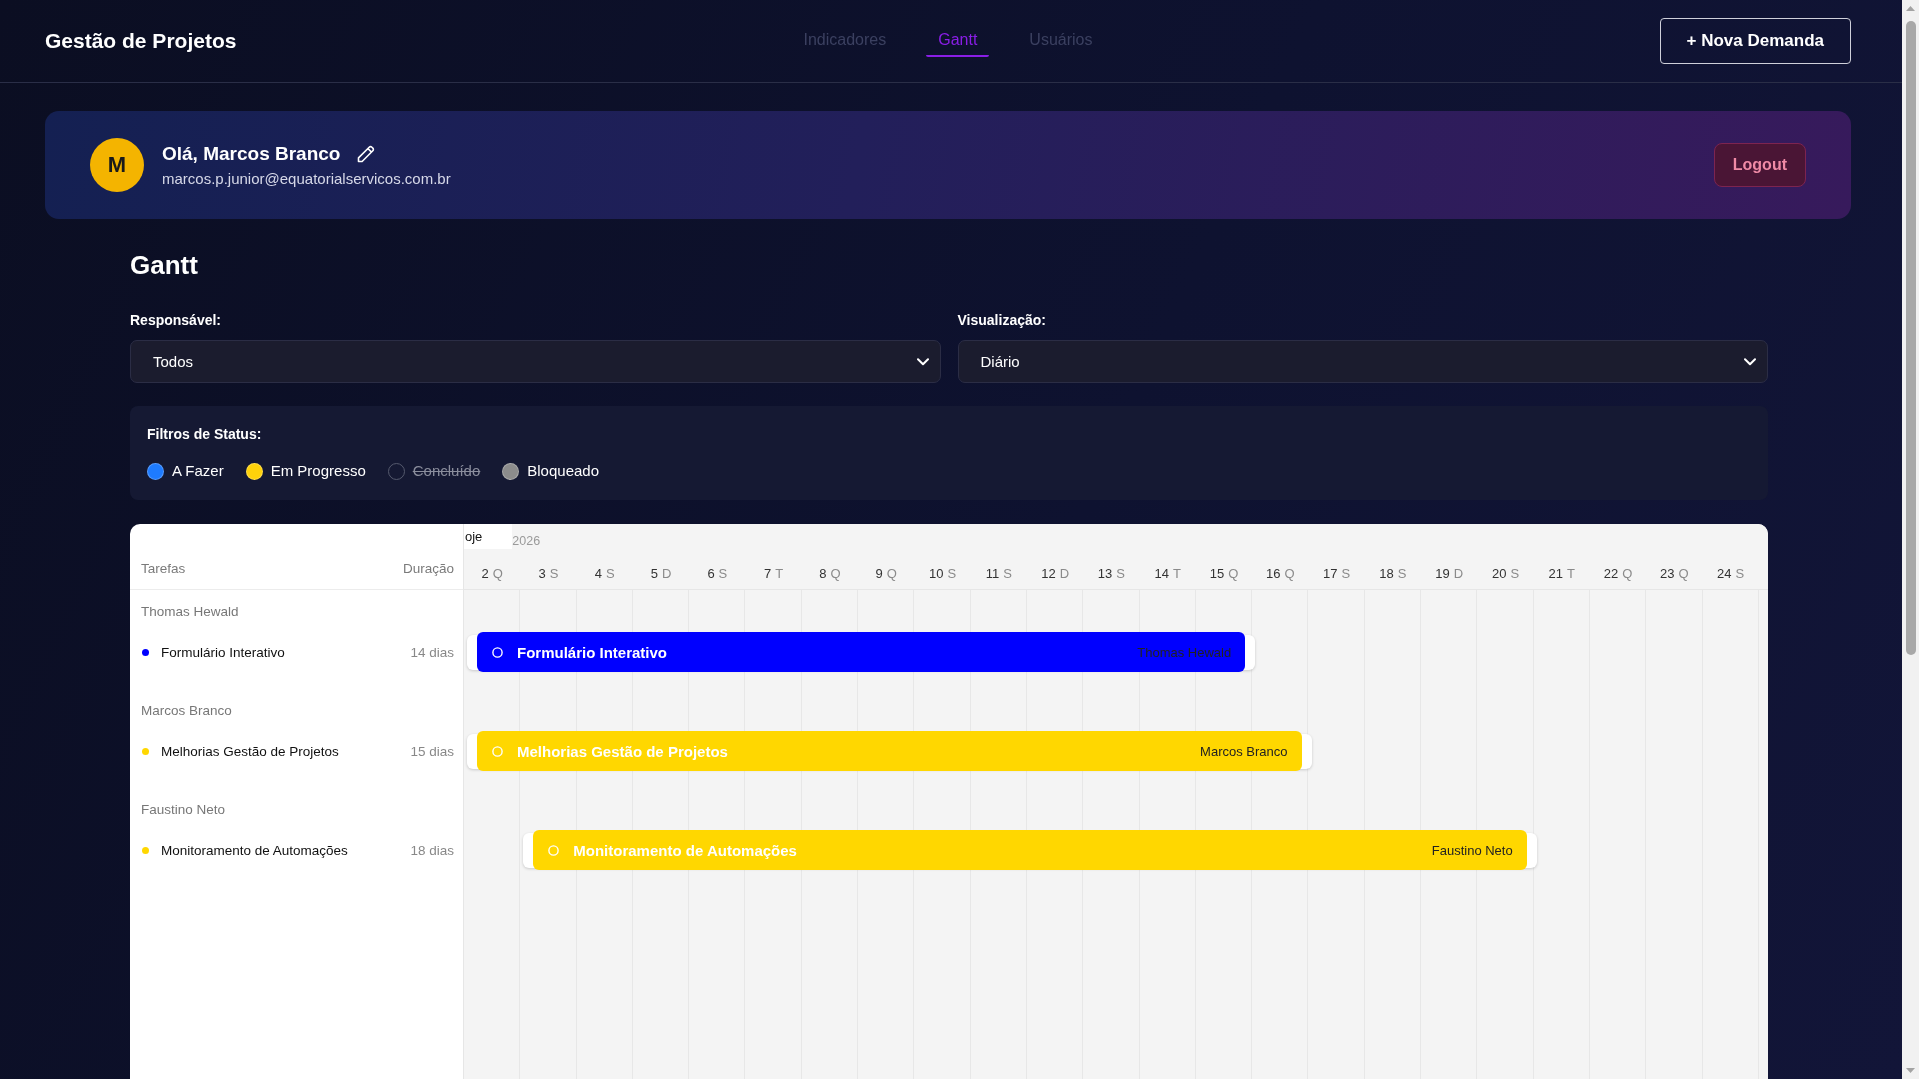 Image resolution: width=1919 pixels, height=1079 pixels. I want to click on gantt-bar: Melhorias Gestão de Projetos Marcos Branco, so click(889, 751).